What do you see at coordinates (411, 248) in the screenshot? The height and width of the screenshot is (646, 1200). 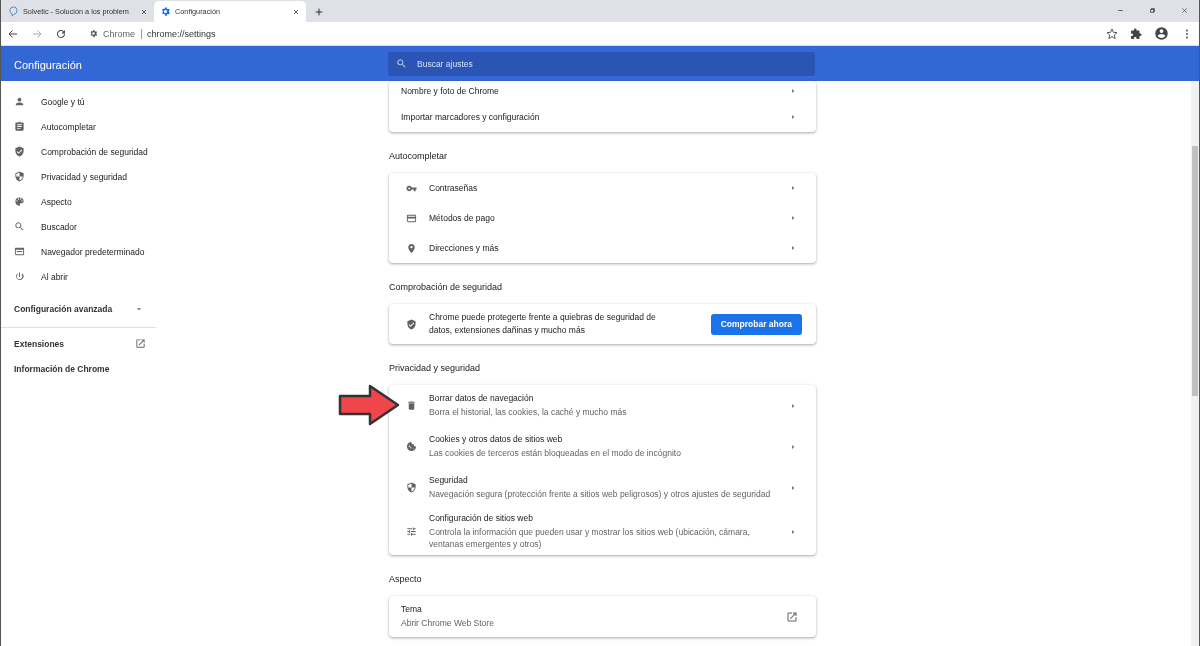 I see `location-pin-icon` at bounding box center [411, 248].